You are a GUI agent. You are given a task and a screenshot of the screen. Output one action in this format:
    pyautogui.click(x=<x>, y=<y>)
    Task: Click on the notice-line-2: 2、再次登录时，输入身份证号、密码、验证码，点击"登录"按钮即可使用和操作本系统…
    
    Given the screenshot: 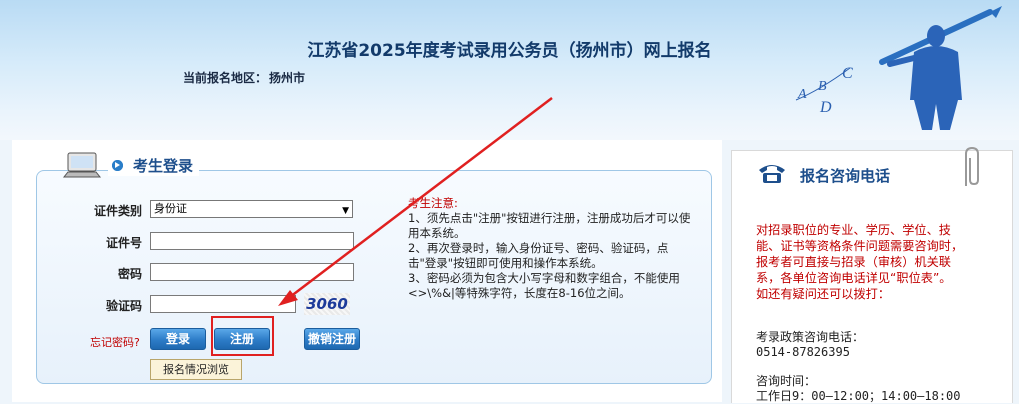 What is the action you would take?
    pyautogui.click(x=538, y=255)
    